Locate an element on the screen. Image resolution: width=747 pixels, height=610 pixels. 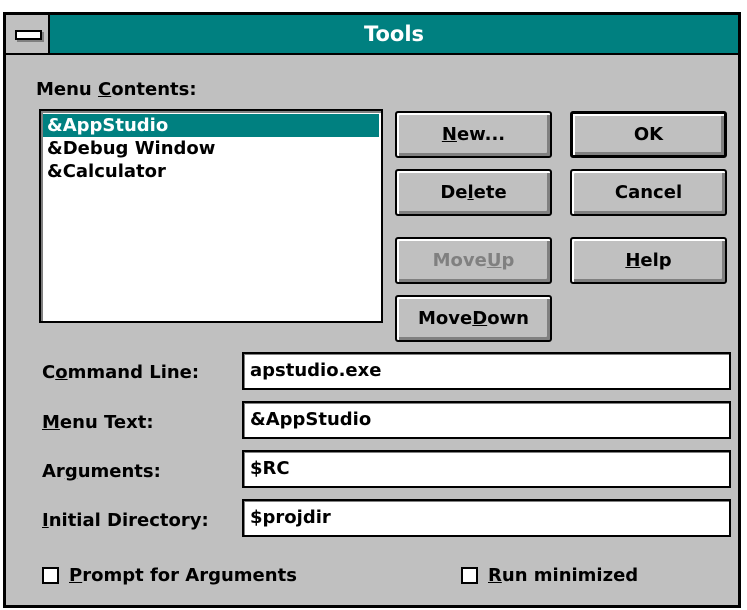
checkbox-label-accel: P is located at coordinates (76, 575).